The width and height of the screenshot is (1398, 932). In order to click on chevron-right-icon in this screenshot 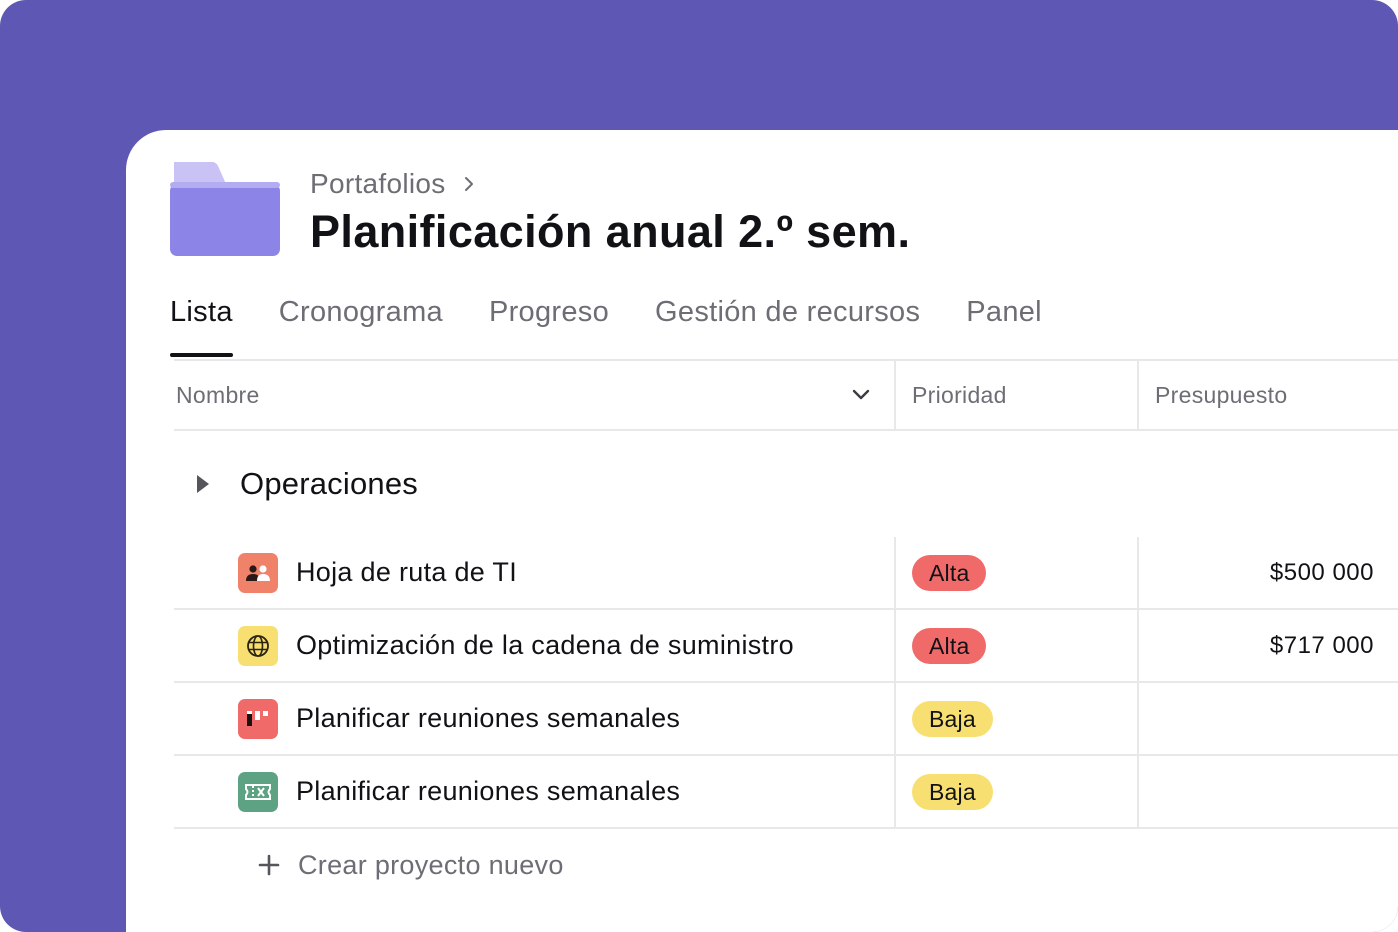, I will do `click(468, 184)`.